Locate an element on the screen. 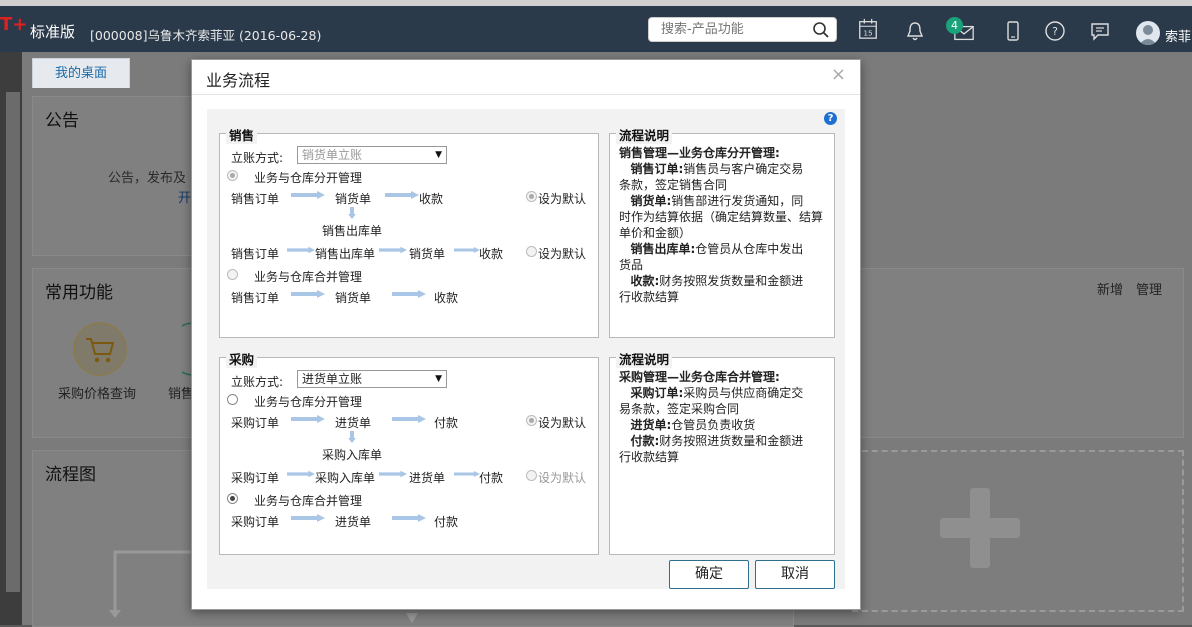  sales-desc-line4b: 行收款结算 is located at coordinates (649, 297).